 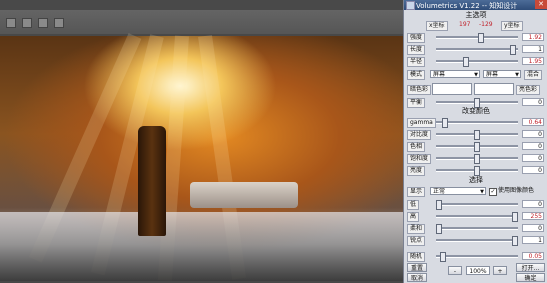 I want to click on slider-row-soft: 柔和 0, so click(x=475, y=228).